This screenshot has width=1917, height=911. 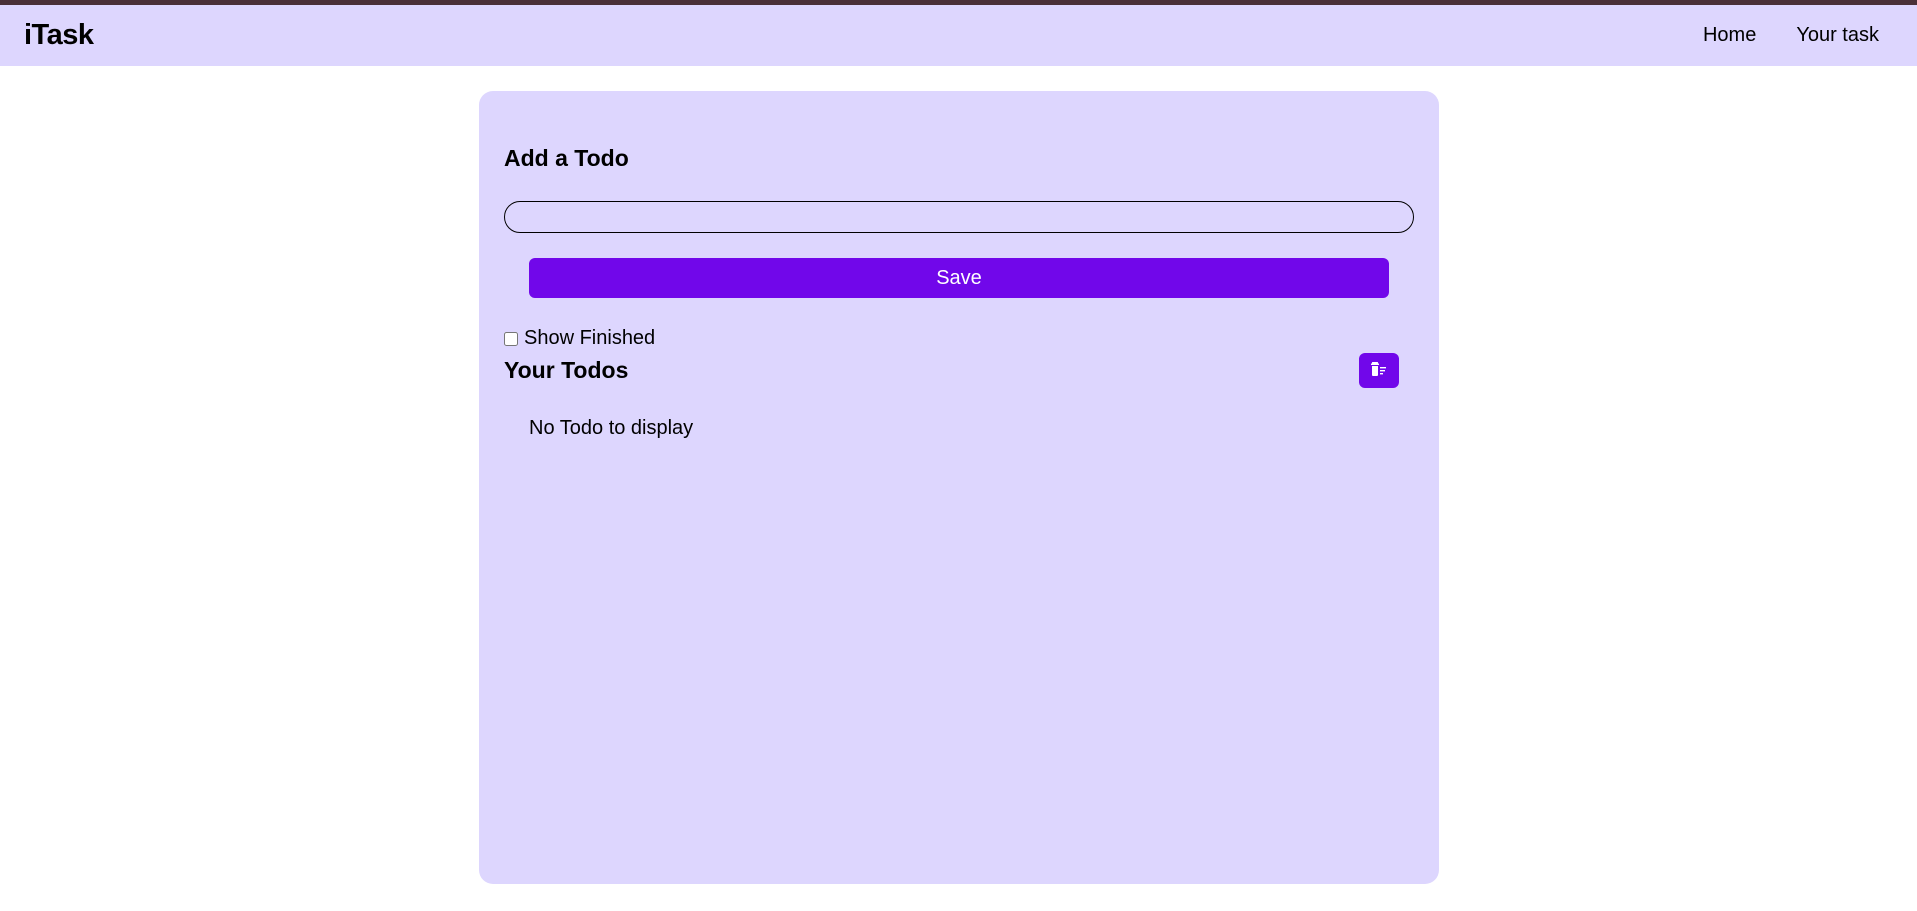 What do you see at coordinates (1729, 35) in the screenshot?
I see `nav-link-home: Home` at bounding box center [1729, 35].